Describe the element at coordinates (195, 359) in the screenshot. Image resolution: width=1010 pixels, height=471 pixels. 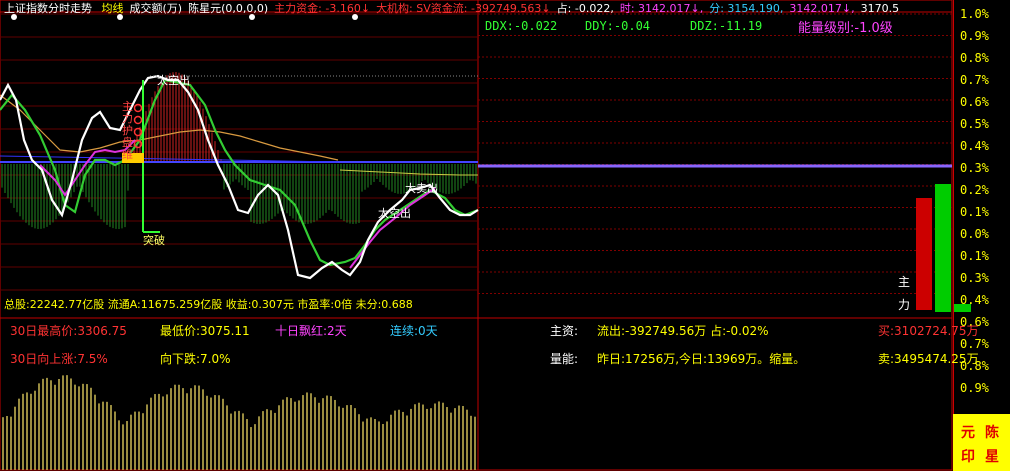
I see `down: 向下跌:7.0%` at that location.